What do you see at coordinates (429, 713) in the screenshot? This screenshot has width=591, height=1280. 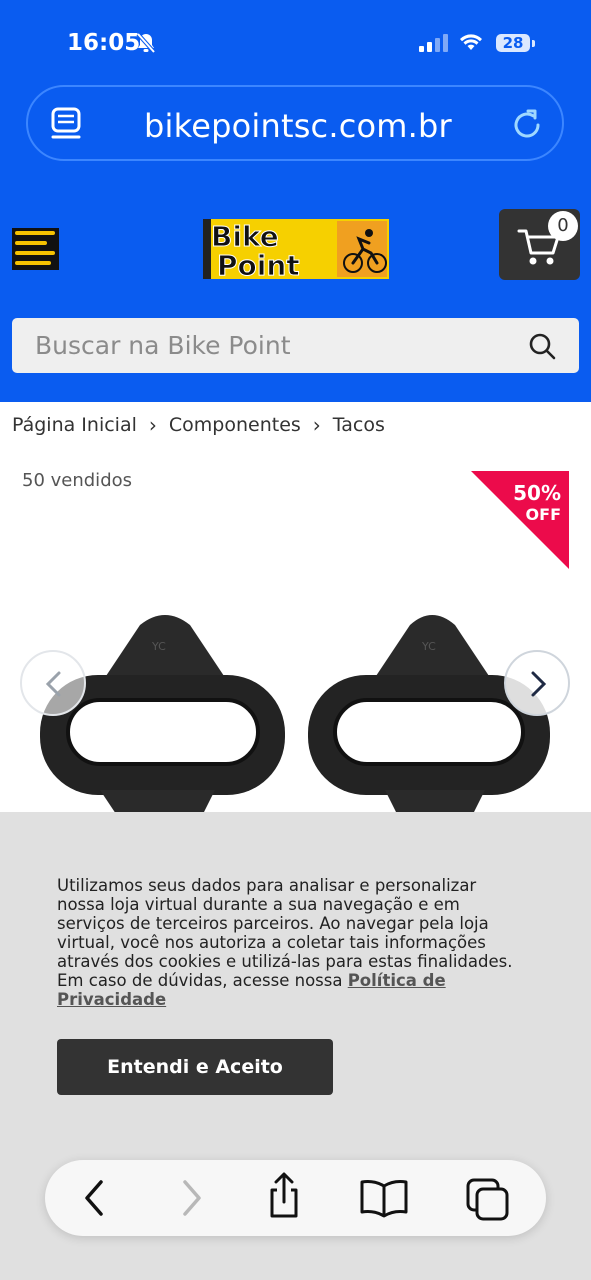 I see `cleat-right: YC` at bounding box center [429, 713].